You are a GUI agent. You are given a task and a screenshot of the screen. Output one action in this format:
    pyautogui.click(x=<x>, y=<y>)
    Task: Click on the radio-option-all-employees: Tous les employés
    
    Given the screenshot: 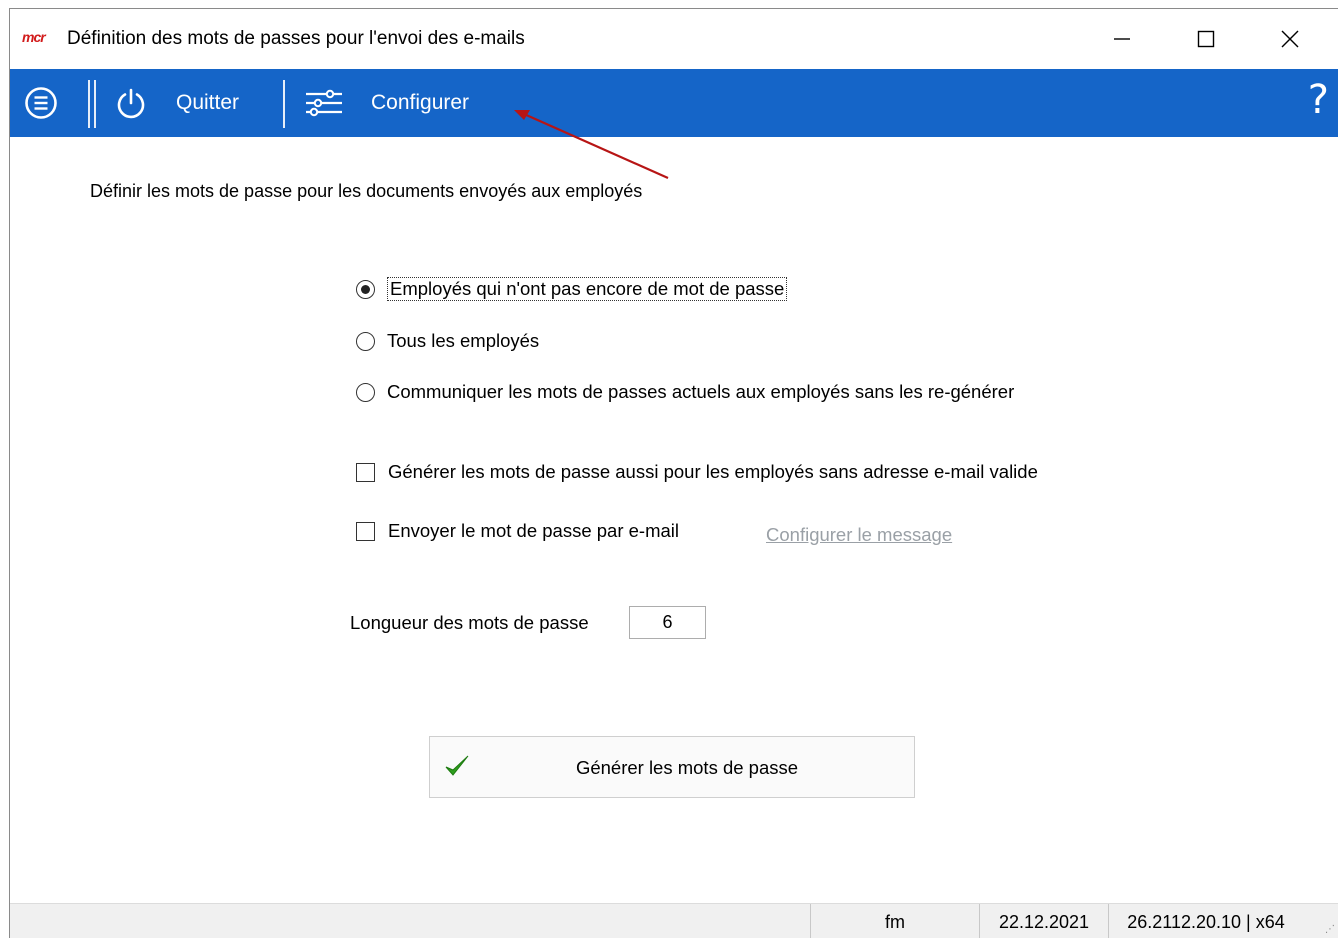 What is the action you would take?
    pyautogui.click(x=447, y=341)
    